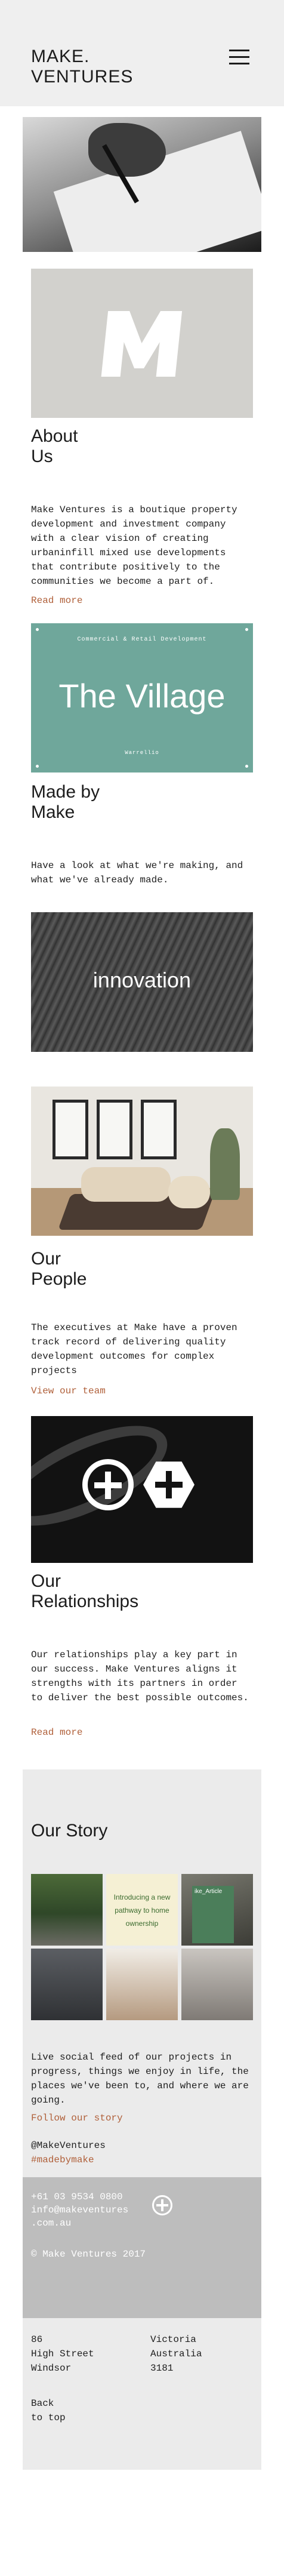  I want to click on innovation-label: innovation, so click(142, 980).